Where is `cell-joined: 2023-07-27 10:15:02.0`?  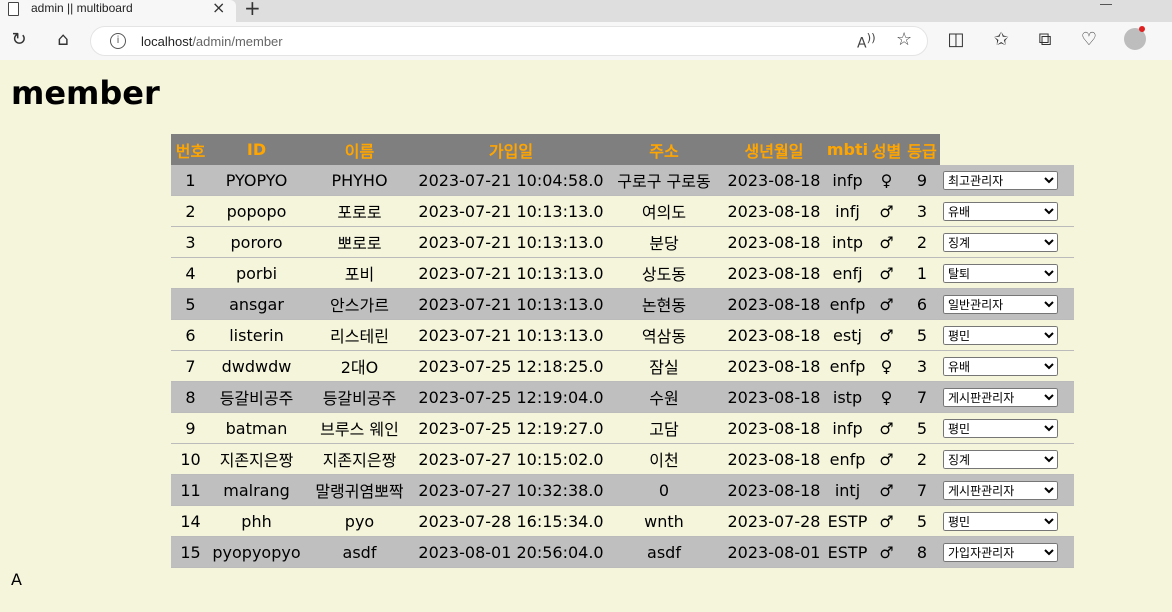
cell-joined: 2023-07-27 10:15:02.0 is located at coordinates (511, 459).